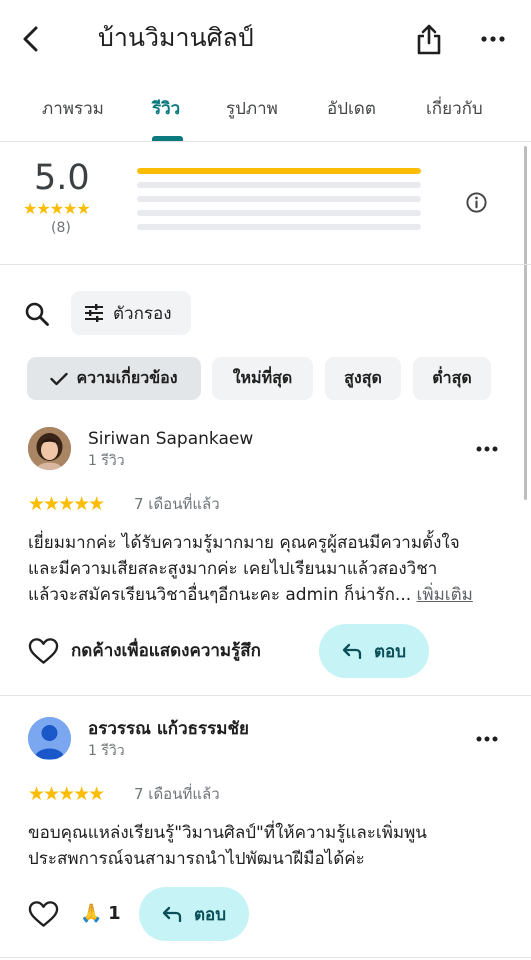 The image size is (531, 960). I want to click on back-button, so click(30, 39).